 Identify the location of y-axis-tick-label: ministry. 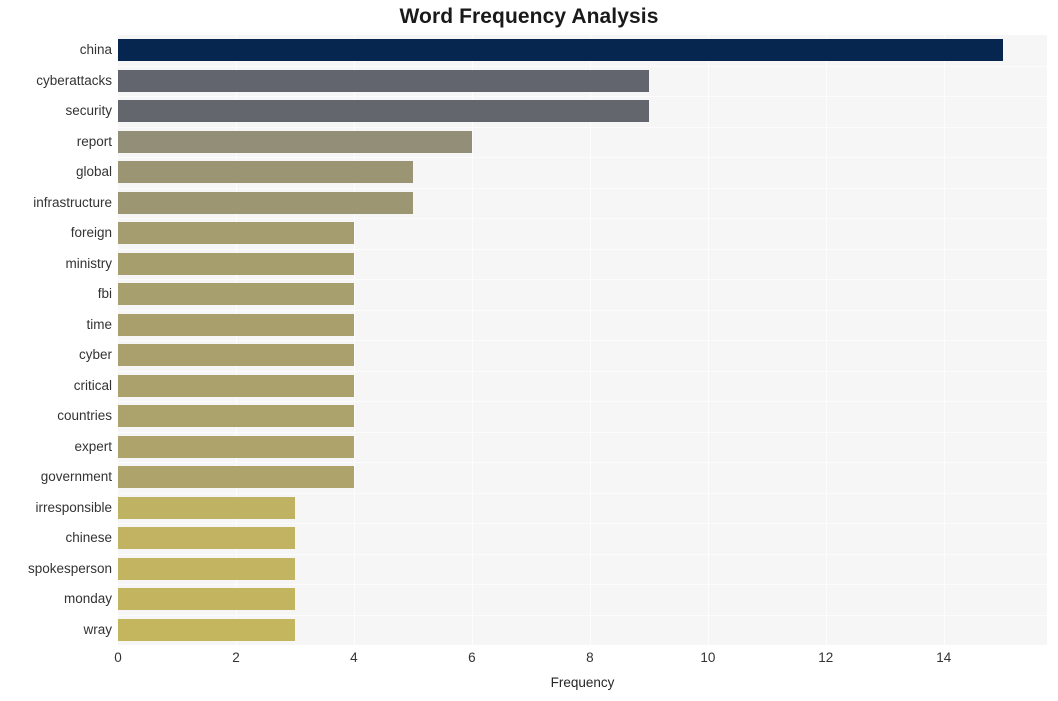
(89, 263).